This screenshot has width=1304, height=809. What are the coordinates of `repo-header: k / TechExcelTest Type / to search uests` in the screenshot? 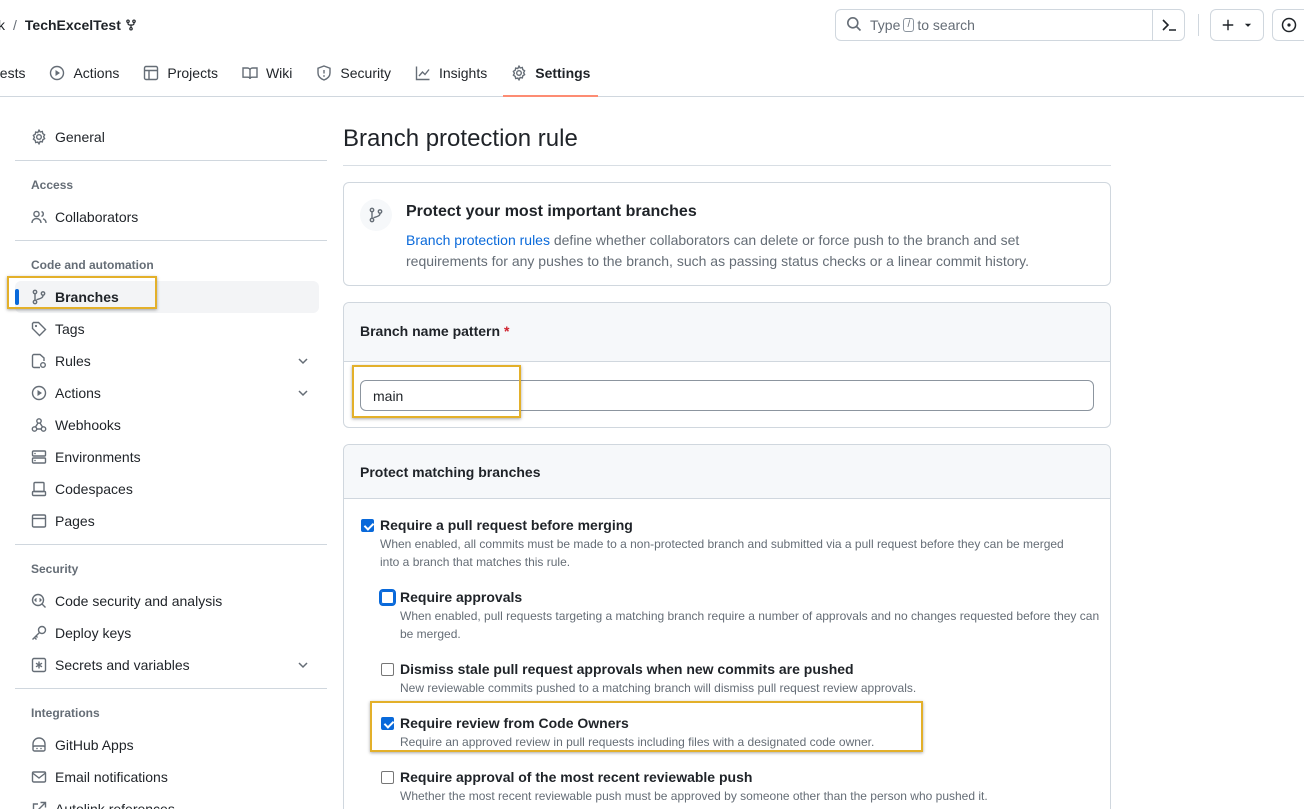 It's located at (652, 48).